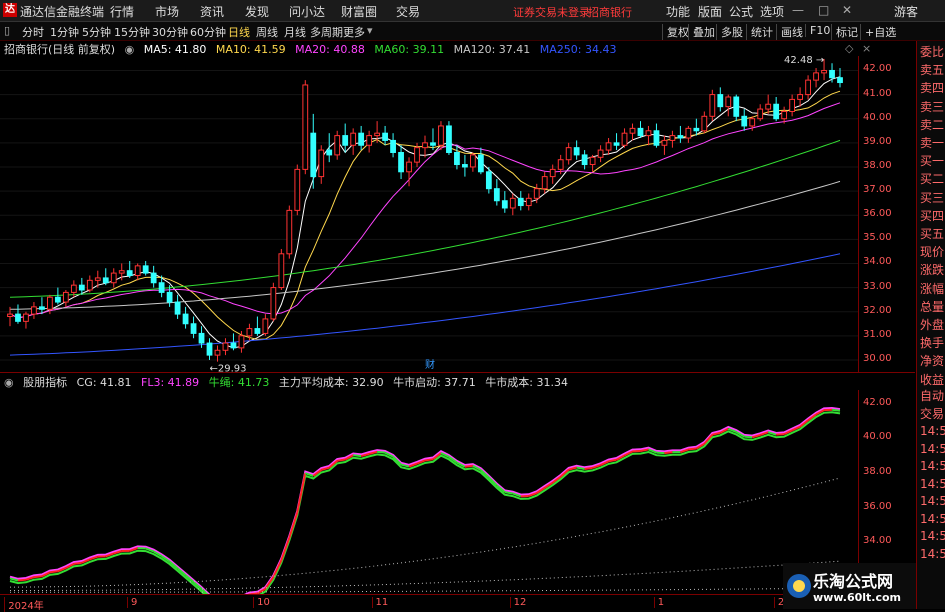  What do you see at coordinates (45, 382) in the screenshot?
I see `indicator-name: 股朋指标` at bounding box center [45, 382].